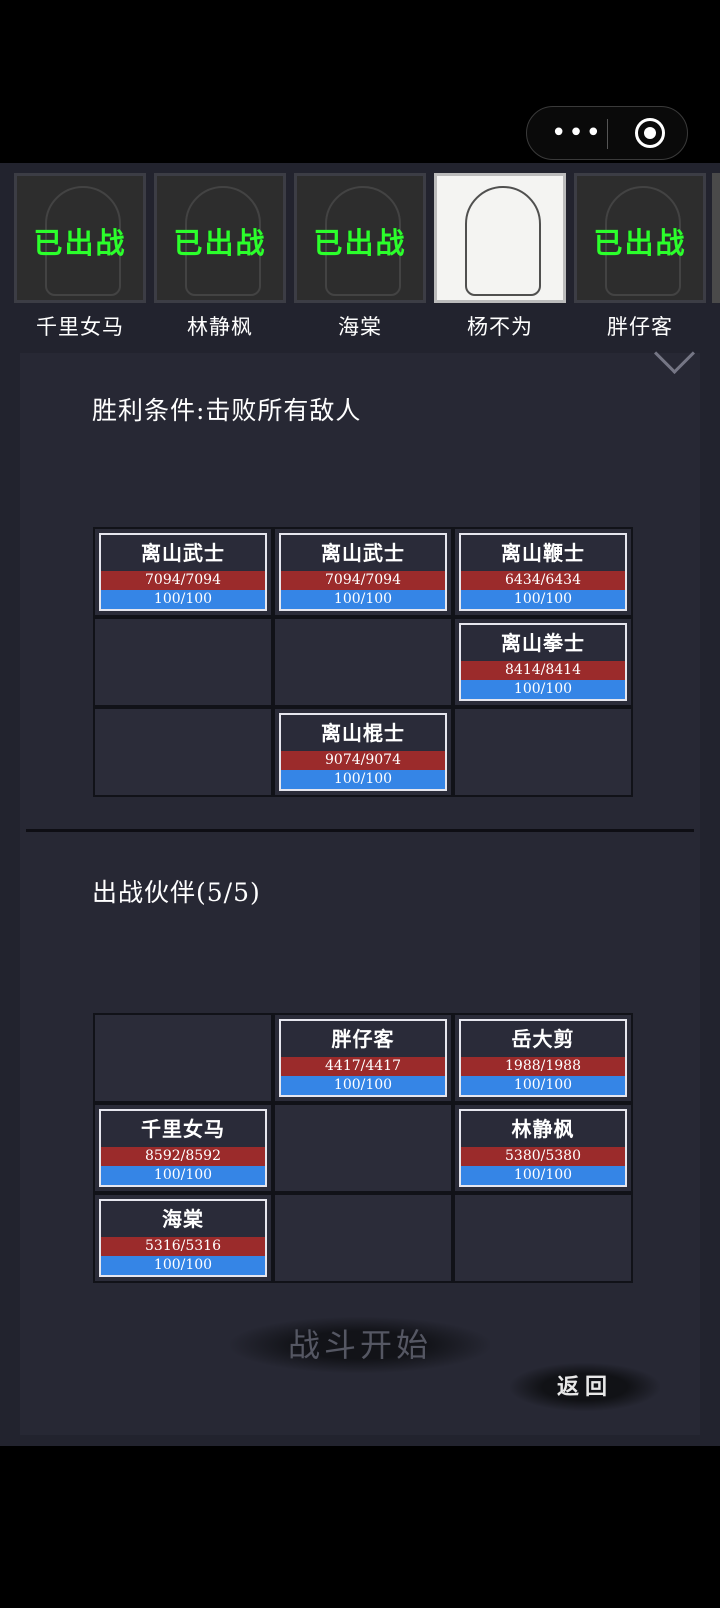 The image size is (720, 1608). I want to click on partner-card: 千里女马 8592/8592 100/100, so click(183, 1148).